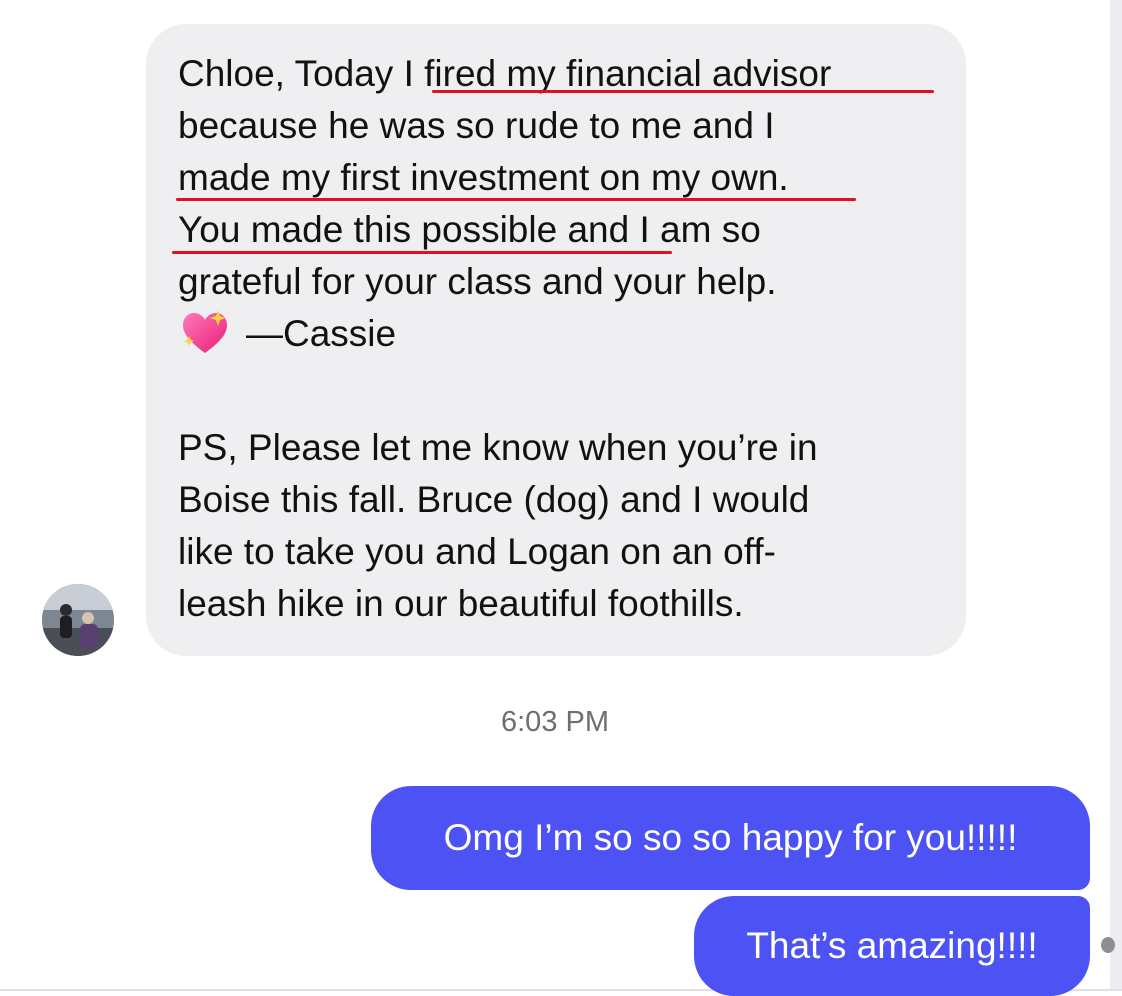 Image resolution: width=1122 pixels, height=996 pixels. I want to click on message-line-10: leash hike in our beautiful foothills., so click(461, 603).